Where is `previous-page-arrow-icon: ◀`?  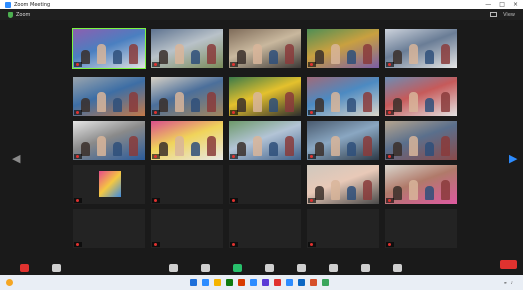
previous-page-arrow-icon: ◀ is located at coordinates (16, 159).